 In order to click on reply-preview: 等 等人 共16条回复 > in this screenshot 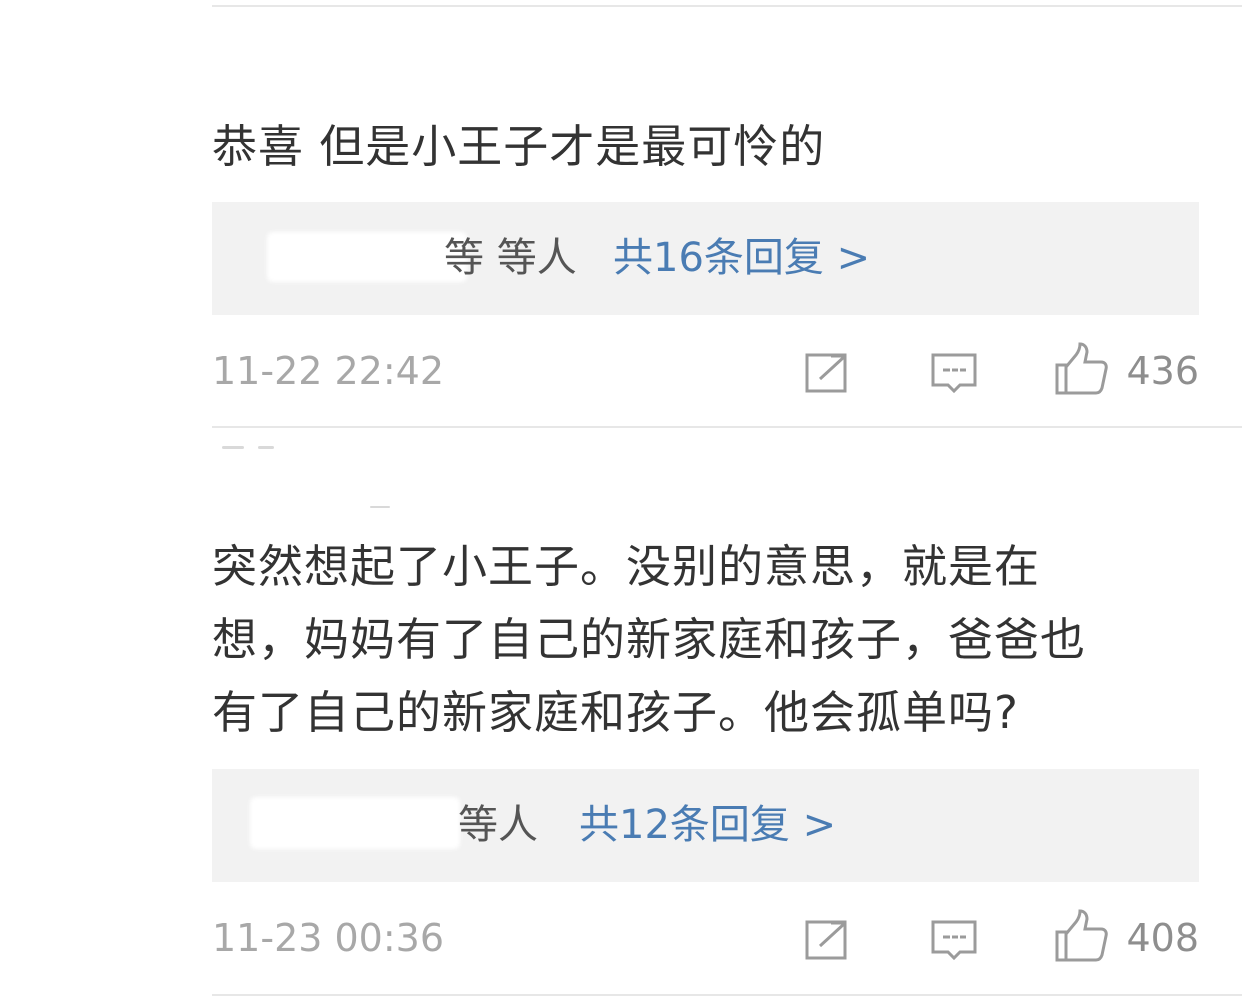, I will do `click(705, 258)`.